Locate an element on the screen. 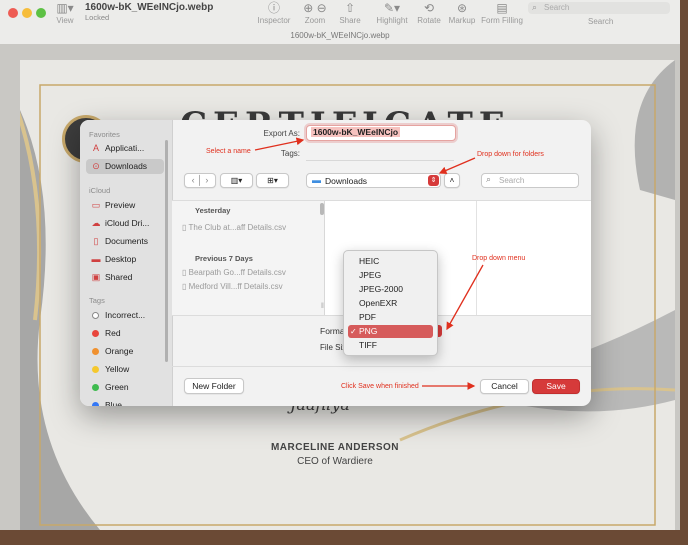 This screenshot has width=688, height=545. annotation-select-name: Select a name is located at coordinates (228, 151).